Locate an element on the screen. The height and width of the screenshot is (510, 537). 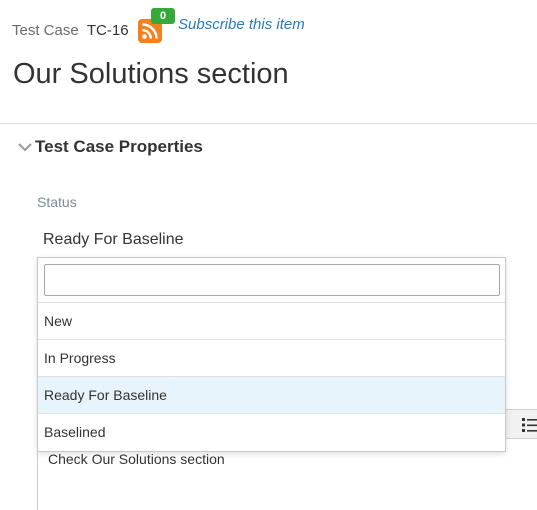
dropdown-option-ready-for-baseline: Ready For Baseline is located at coordinates (271, 395).